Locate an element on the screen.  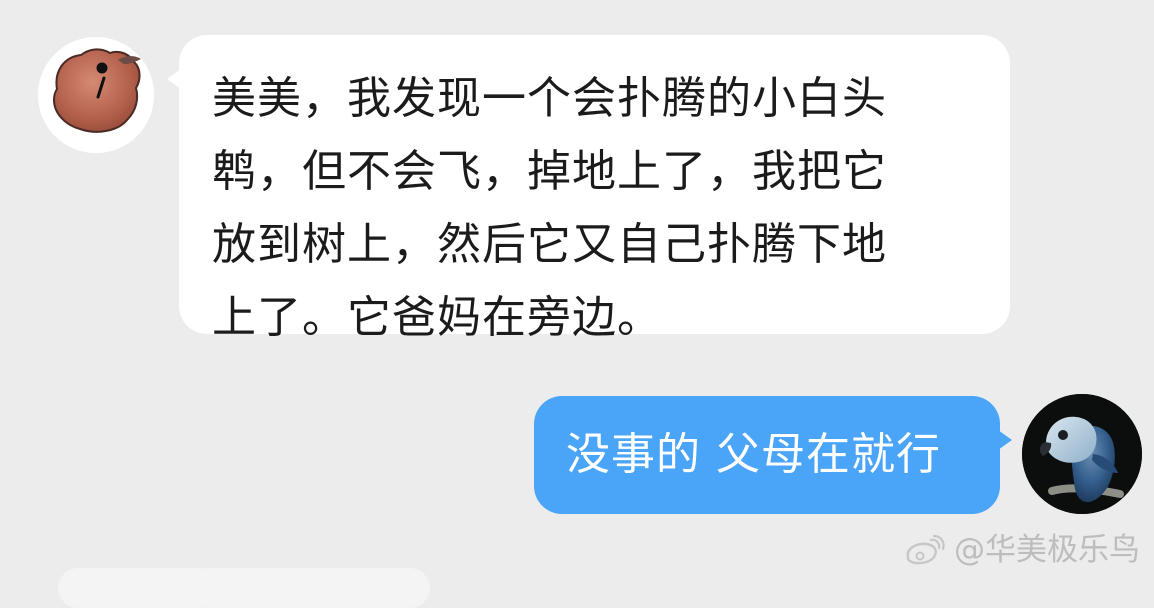
weibo-icon is located at coordinates (922, 550).